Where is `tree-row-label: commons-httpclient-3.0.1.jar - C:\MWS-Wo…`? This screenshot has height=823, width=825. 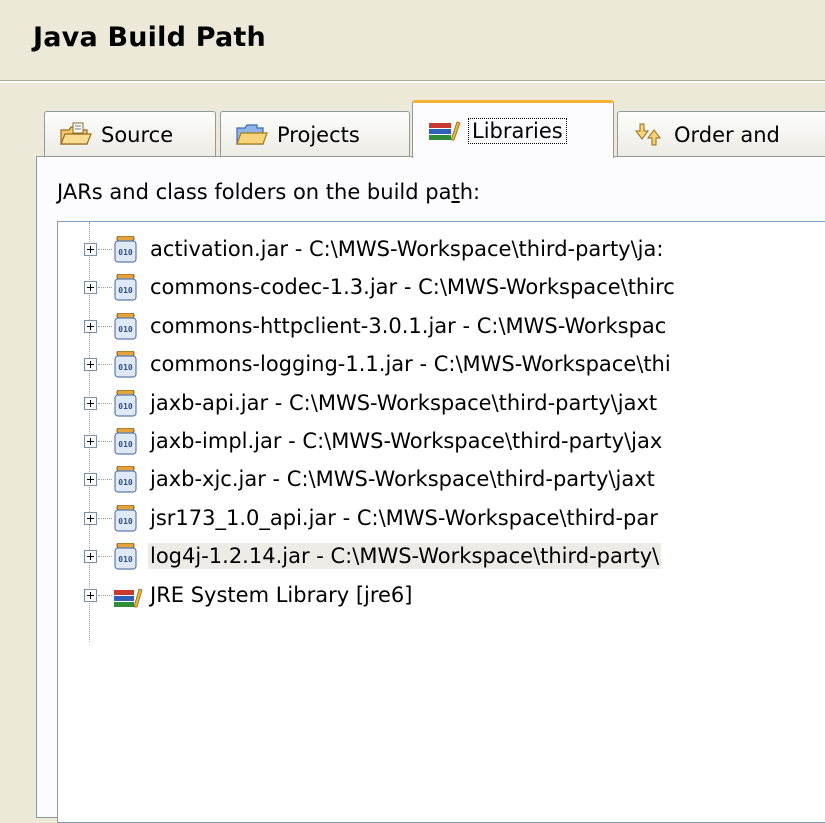 tree-row-label: commons-httpclient-3.0.1.jar - C:\MWS-Wo… is located at coordinates (408, 325).